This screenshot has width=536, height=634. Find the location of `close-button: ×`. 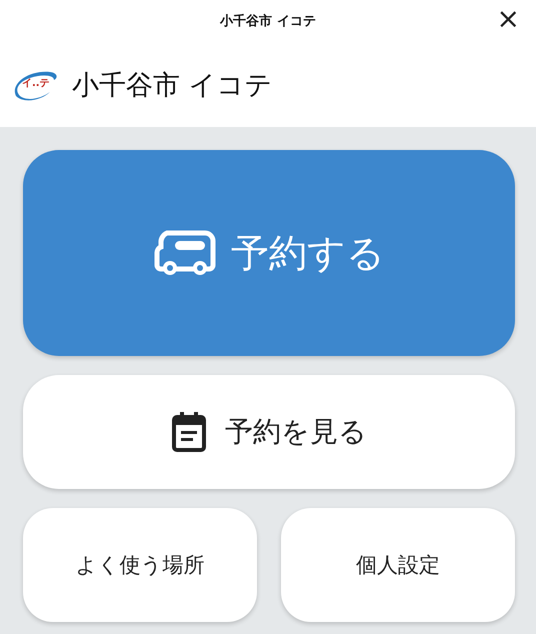

close-button: × is located at coordinates (508, 19).